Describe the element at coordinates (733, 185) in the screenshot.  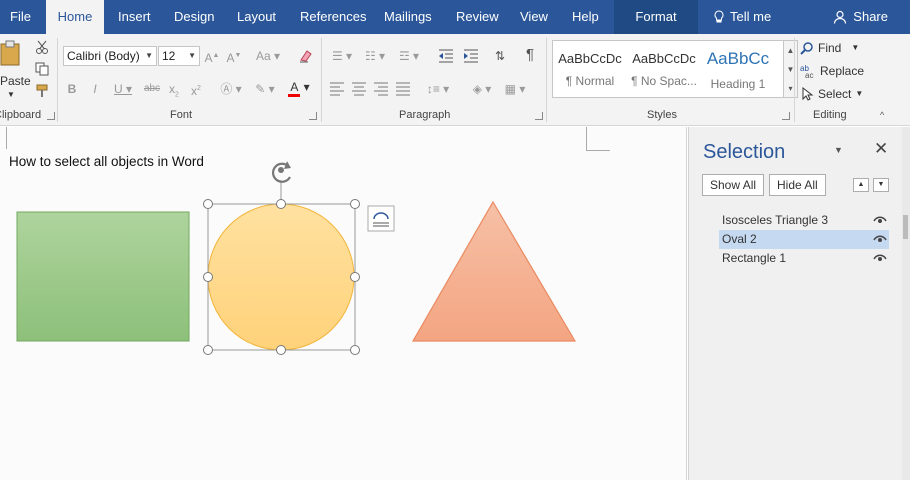
I see `show-all-button: Show All` at that location.